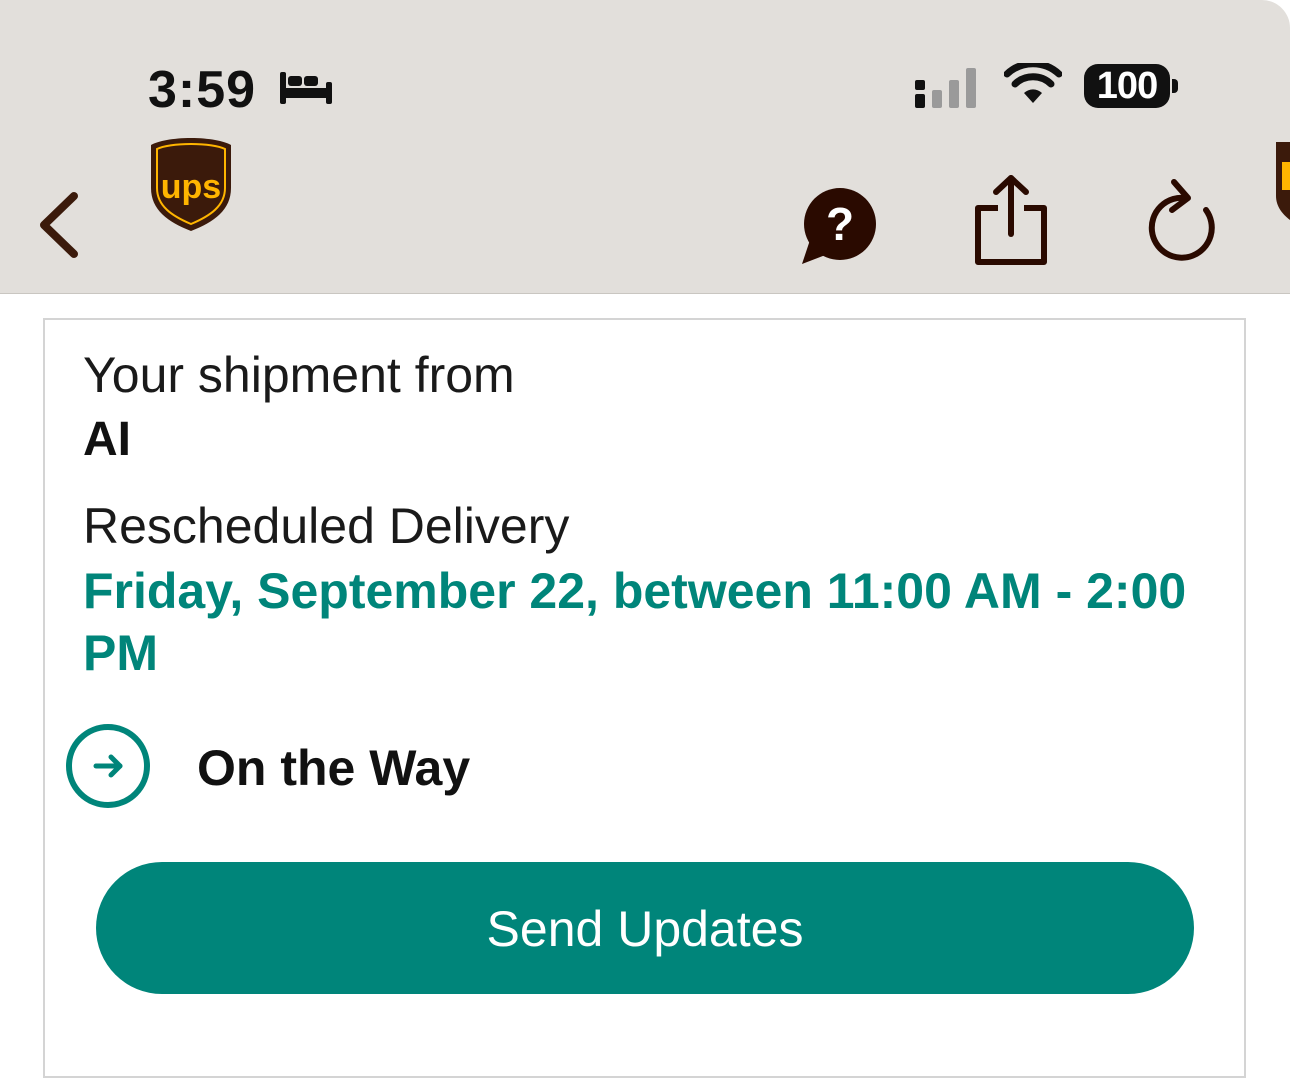 This screenshot has height=1078, width=1290. What do you see at coordinates (202, 90) in the screenshot?
I see `status-time: 3:59` at bounding box center [202, 90].